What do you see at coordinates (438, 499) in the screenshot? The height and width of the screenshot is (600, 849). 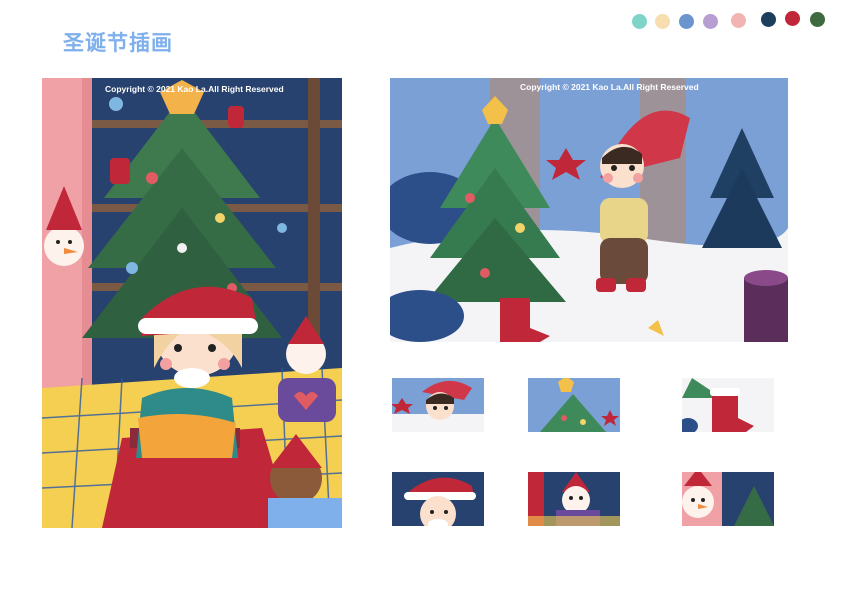 I see `girl-face-detail` at bounding box center [438, 499].